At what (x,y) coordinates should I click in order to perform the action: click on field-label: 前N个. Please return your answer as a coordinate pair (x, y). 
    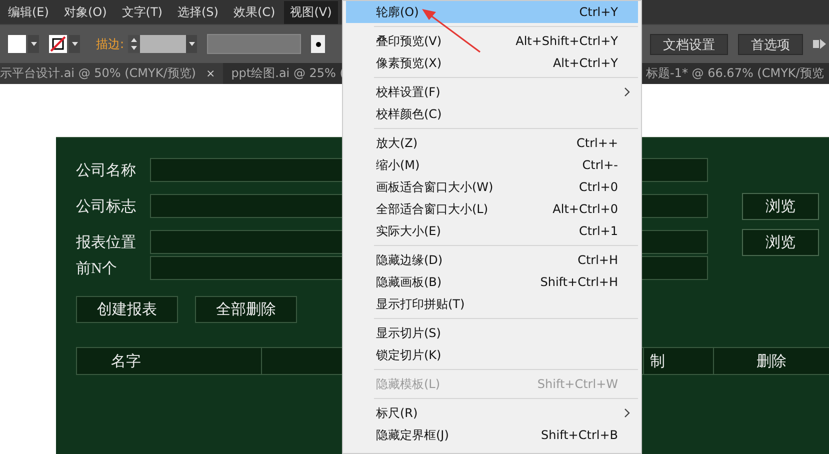
    Looking at the image, I should click on (97, 269).